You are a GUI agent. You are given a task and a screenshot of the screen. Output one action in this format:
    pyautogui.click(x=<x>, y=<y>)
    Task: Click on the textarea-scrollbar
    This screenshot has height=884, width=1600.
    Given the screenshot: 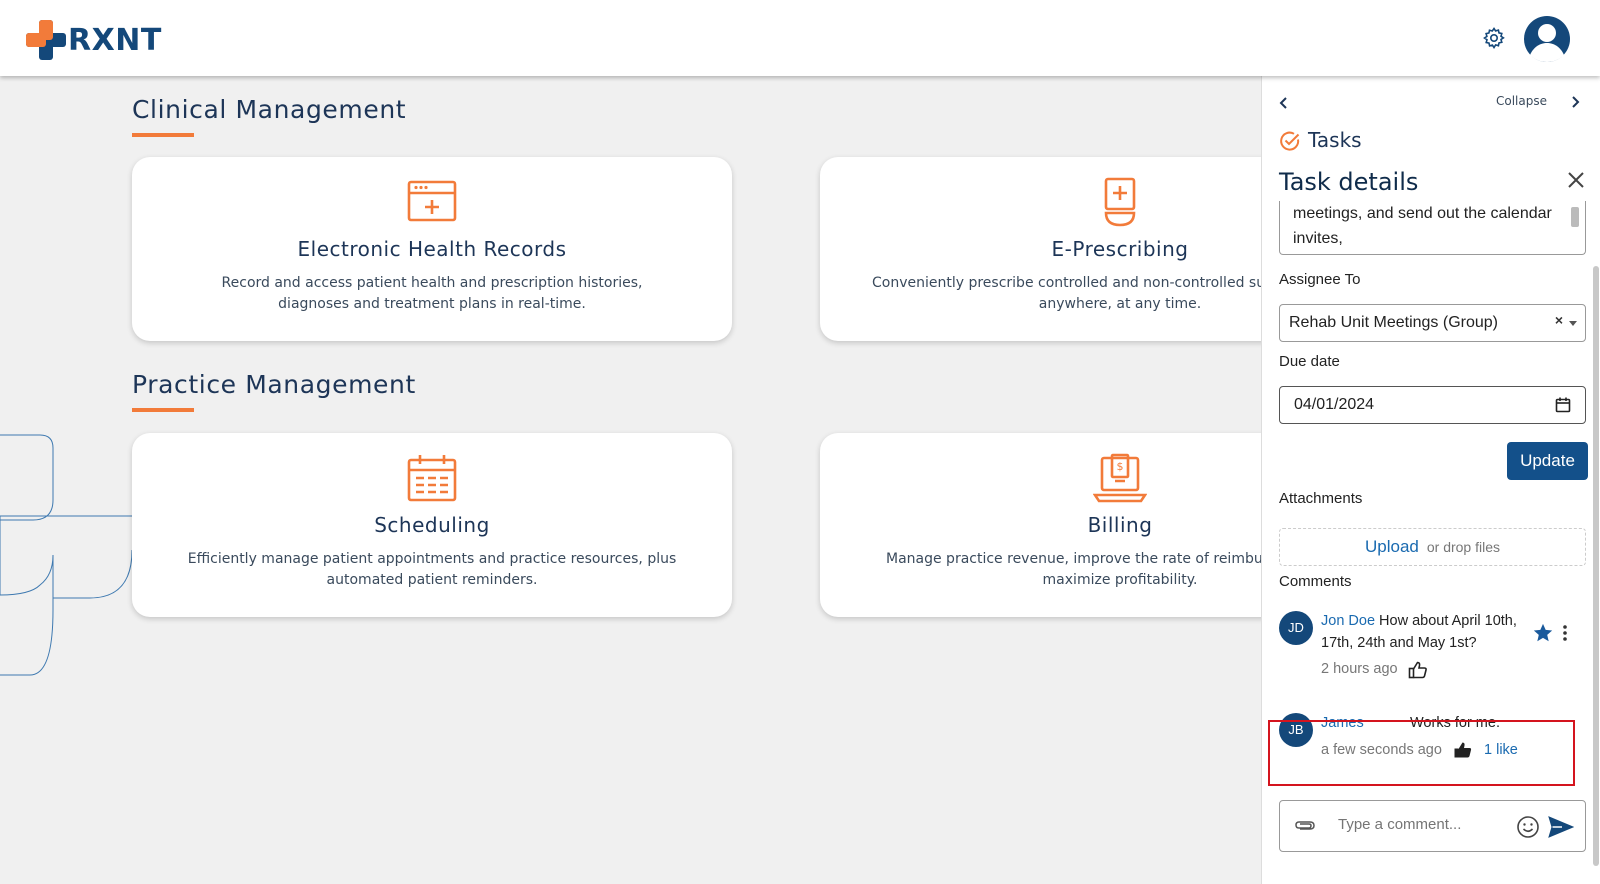 What is the action you would take?
    pyautogui.click(x=1575, y=217)
    